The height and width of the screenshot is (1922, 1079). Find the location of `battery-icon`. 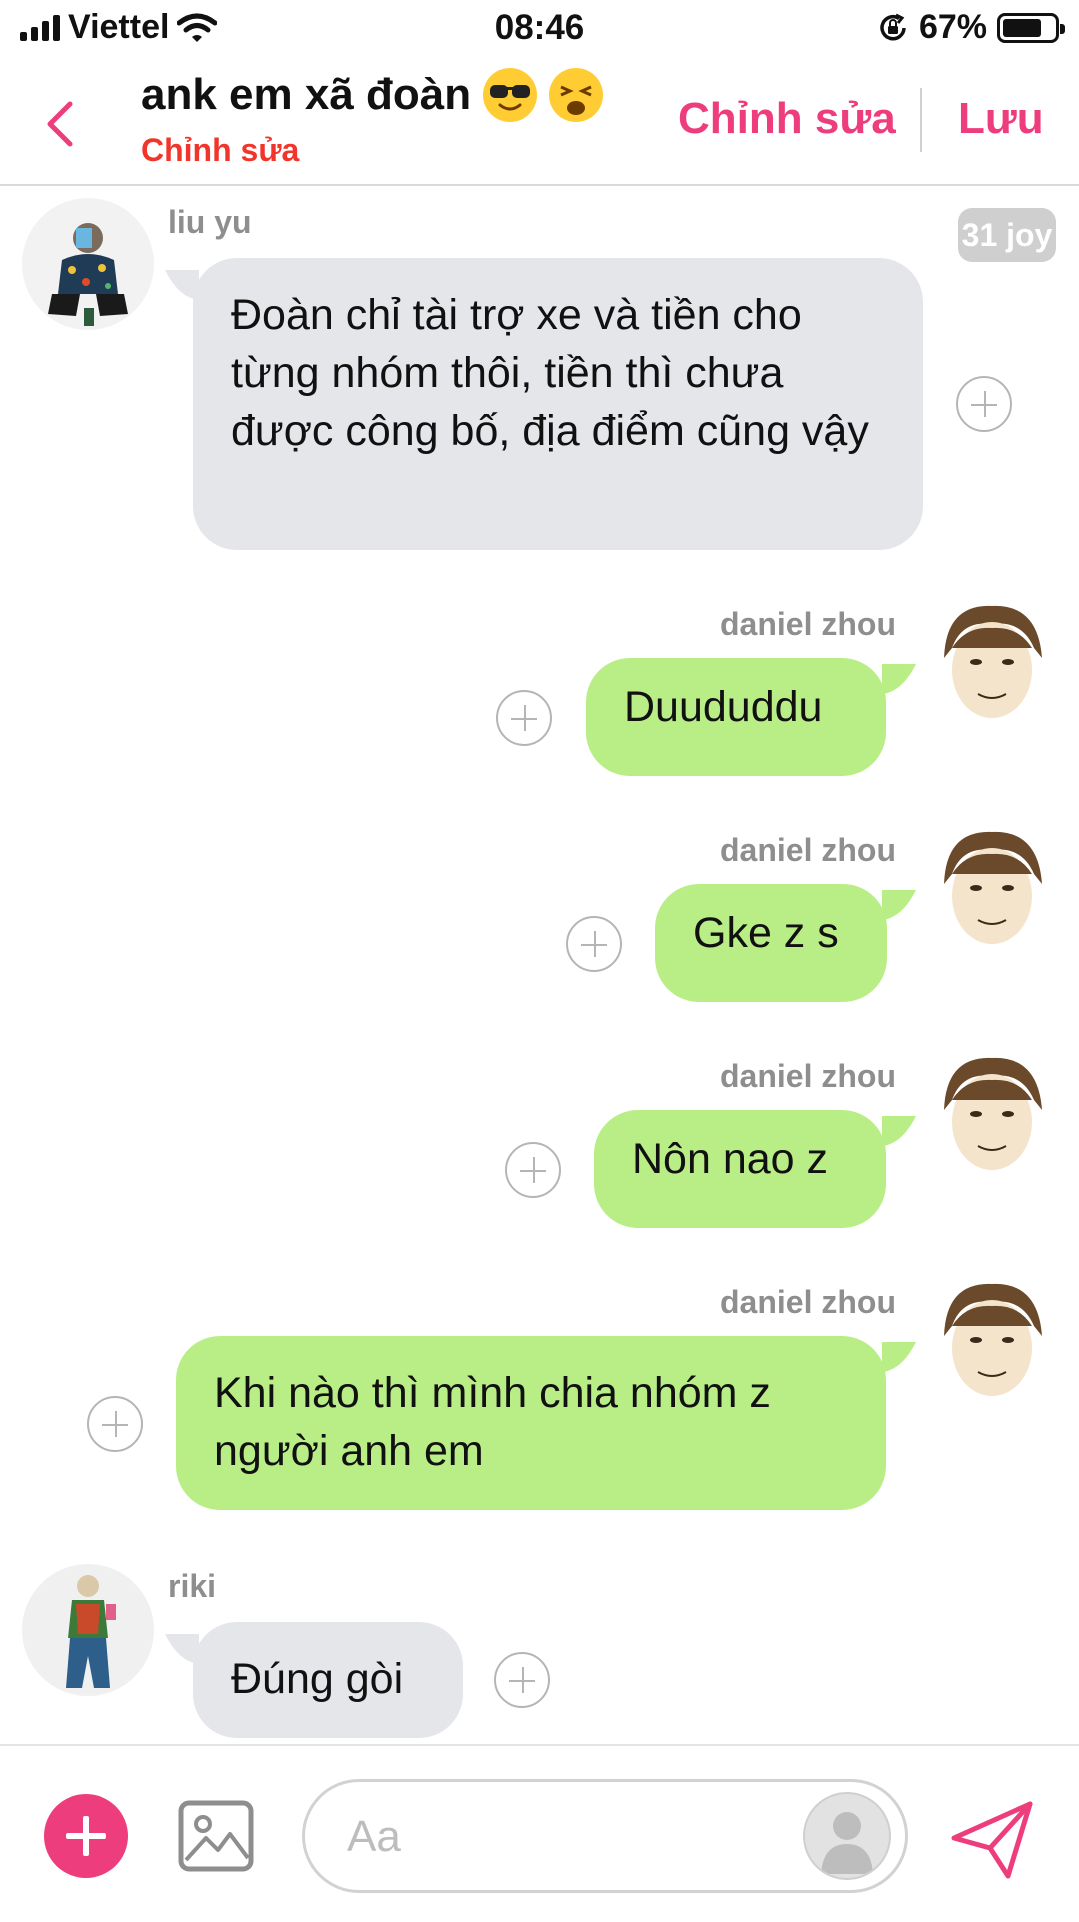

battery-icon is located at coordinates (1031, 27).